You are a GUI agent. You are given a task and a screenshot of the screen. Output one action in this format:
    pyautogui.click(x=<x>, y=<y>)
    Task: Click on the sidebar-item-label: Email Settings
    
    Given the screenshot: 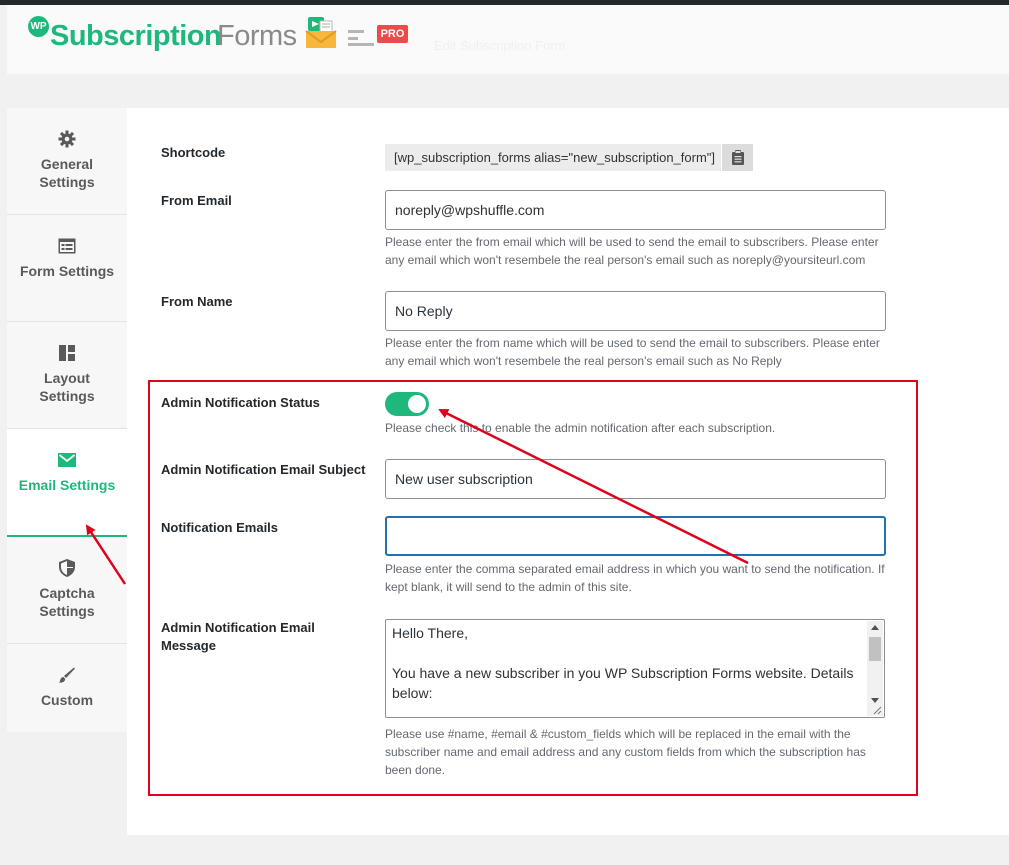 What is the action you would take?
    pyautogui.click(x=67, y=485)
    